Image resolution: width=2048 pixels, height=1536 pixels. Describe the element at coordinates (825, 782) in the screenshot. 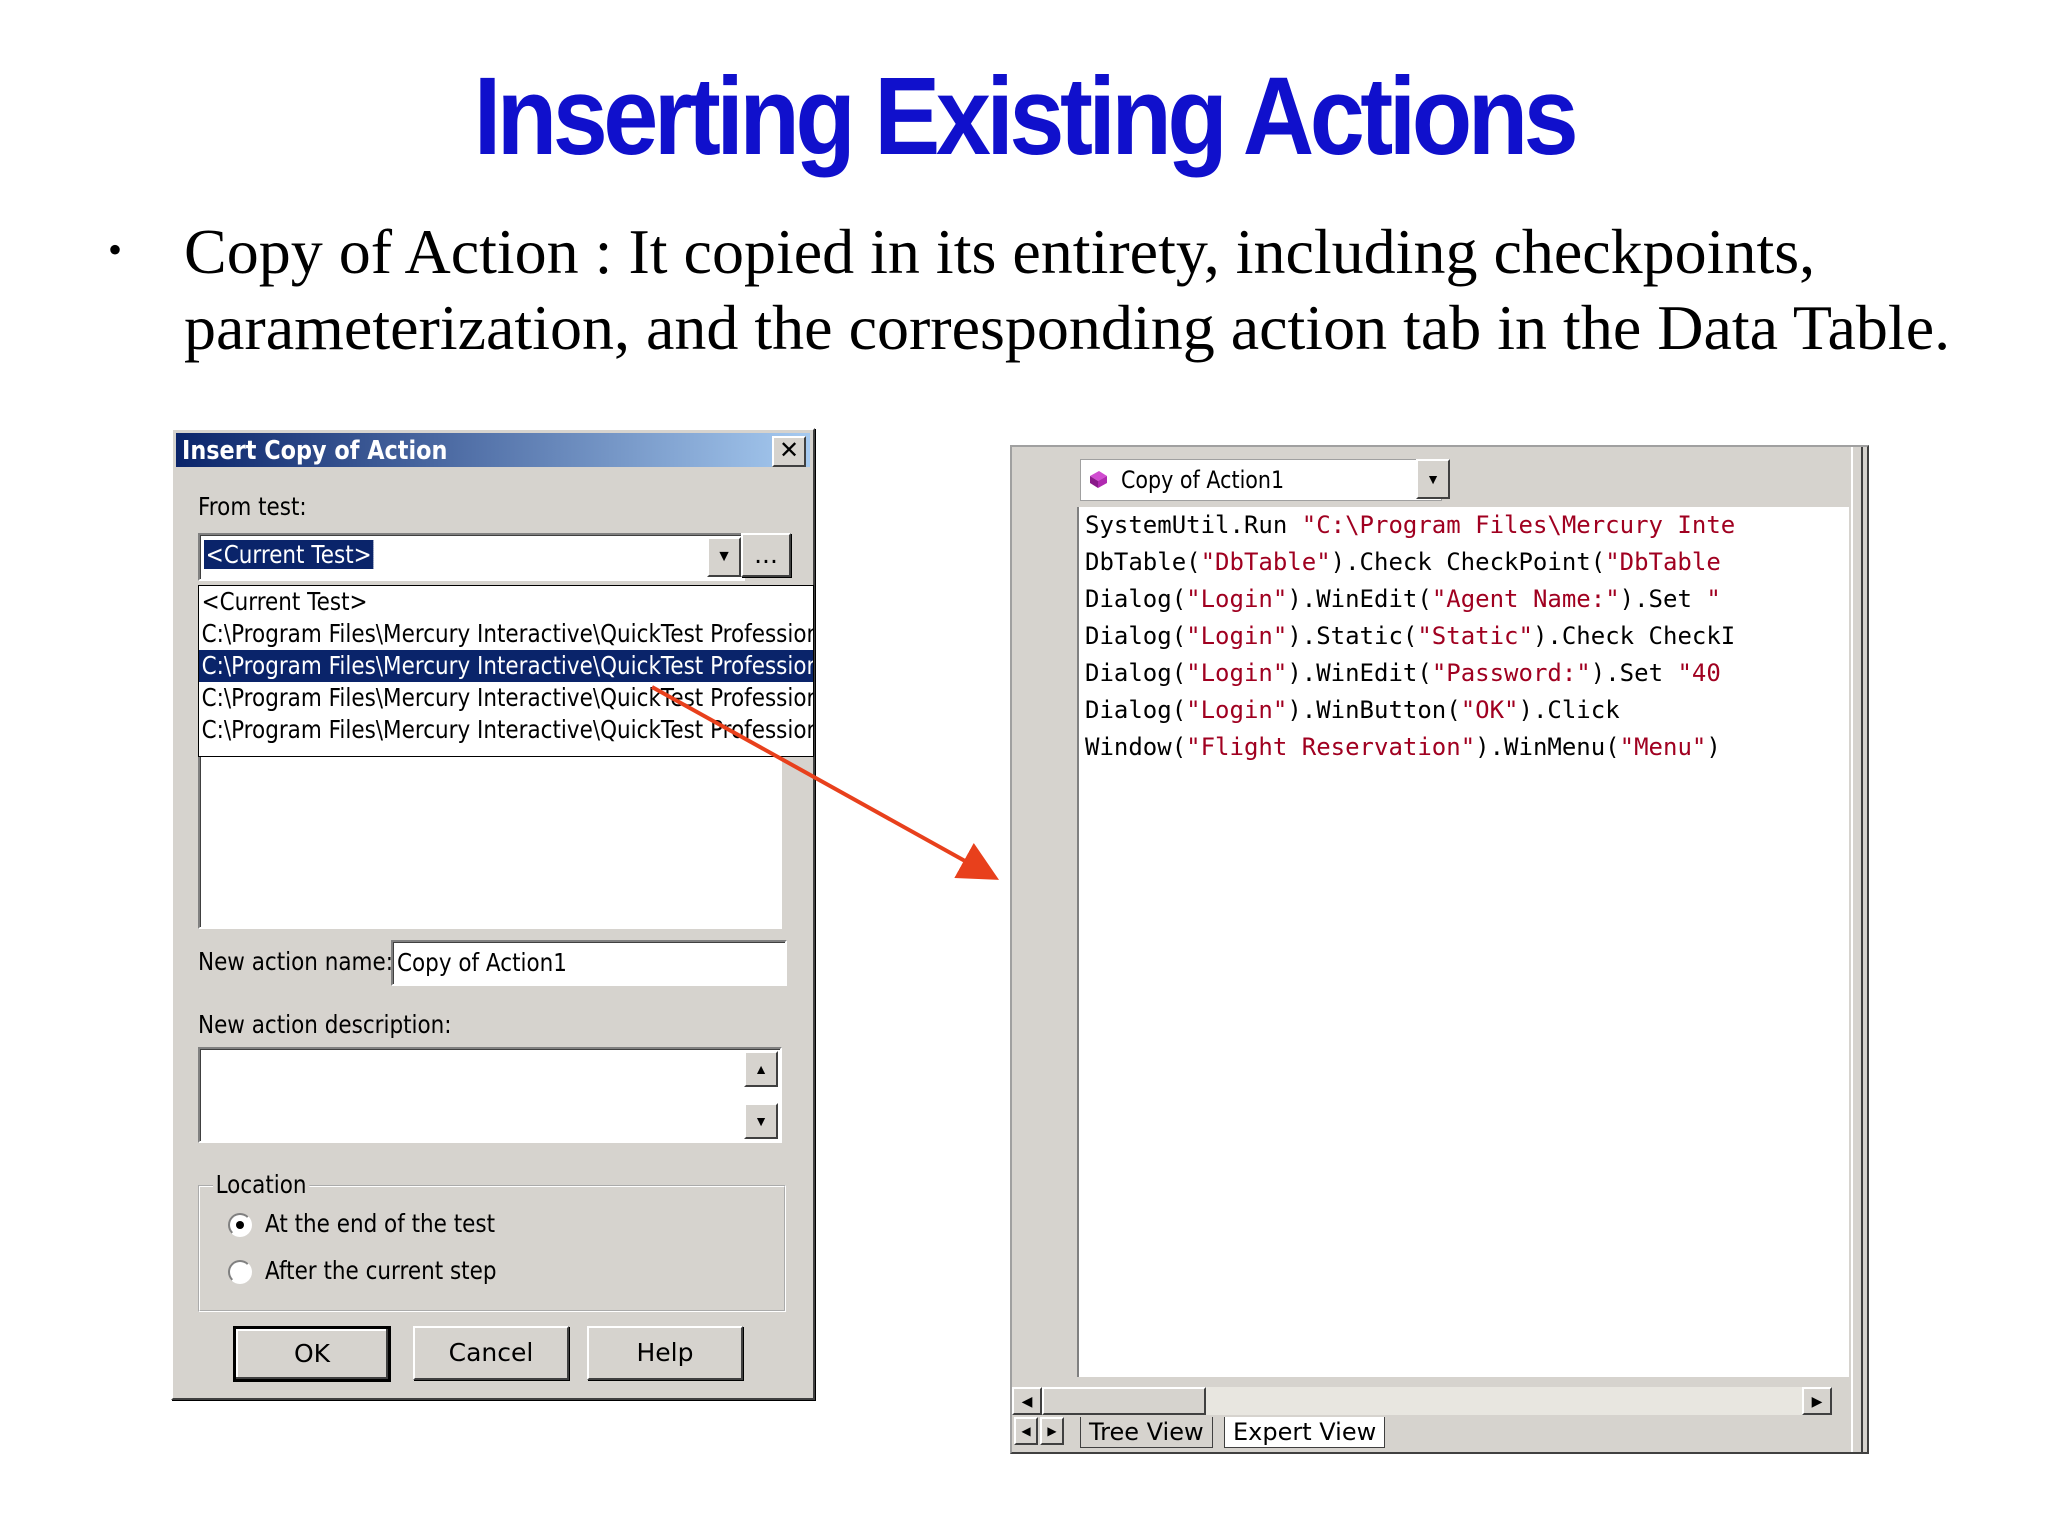

I see `red-arrow-annotation` at that location.